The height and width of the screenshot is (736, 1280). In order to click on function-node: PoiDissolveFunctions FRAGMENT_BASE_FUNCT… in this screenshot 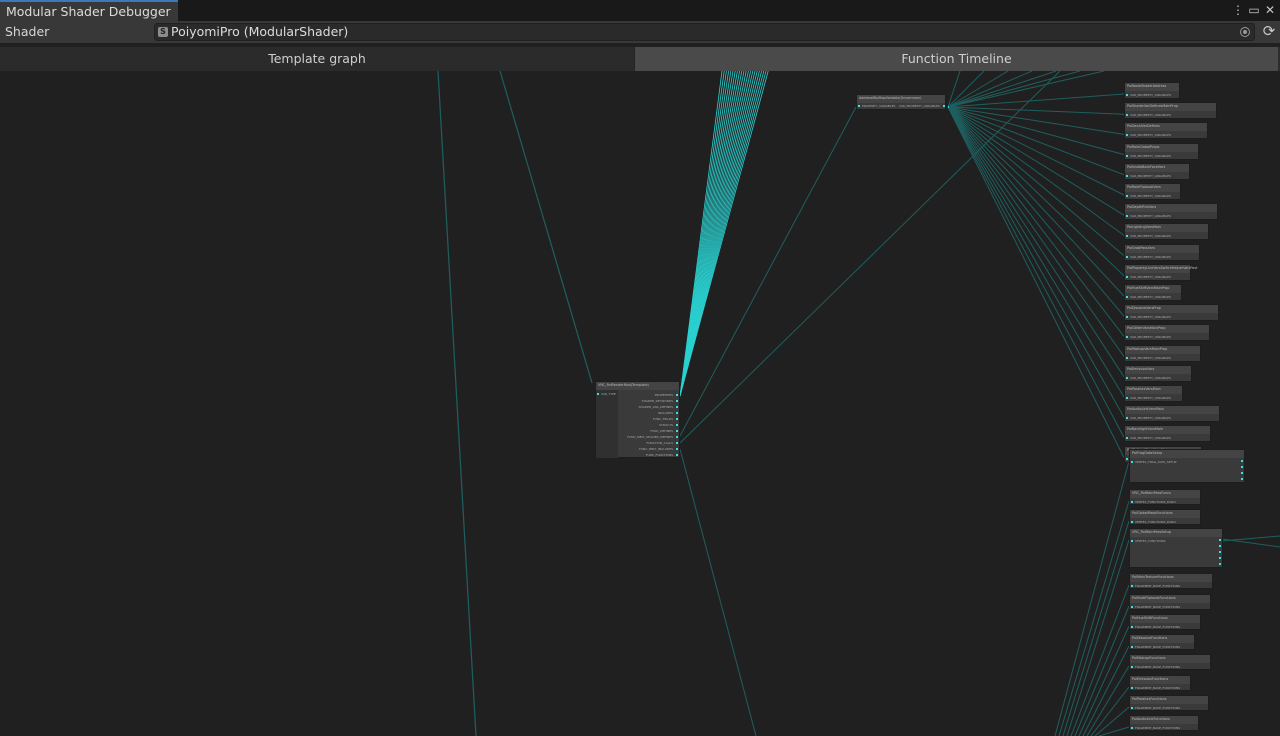, I will do `click(1162, 642)`.